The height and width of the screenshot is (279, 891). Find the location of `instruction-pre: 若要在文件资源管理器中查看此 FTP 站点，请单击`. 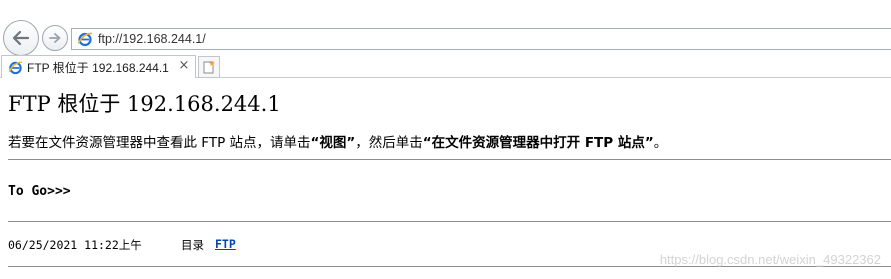

instruction-pre: 若要在文件资源管理器中查看此 FTP 站点，请单击 is located at coordinates (159, 143).